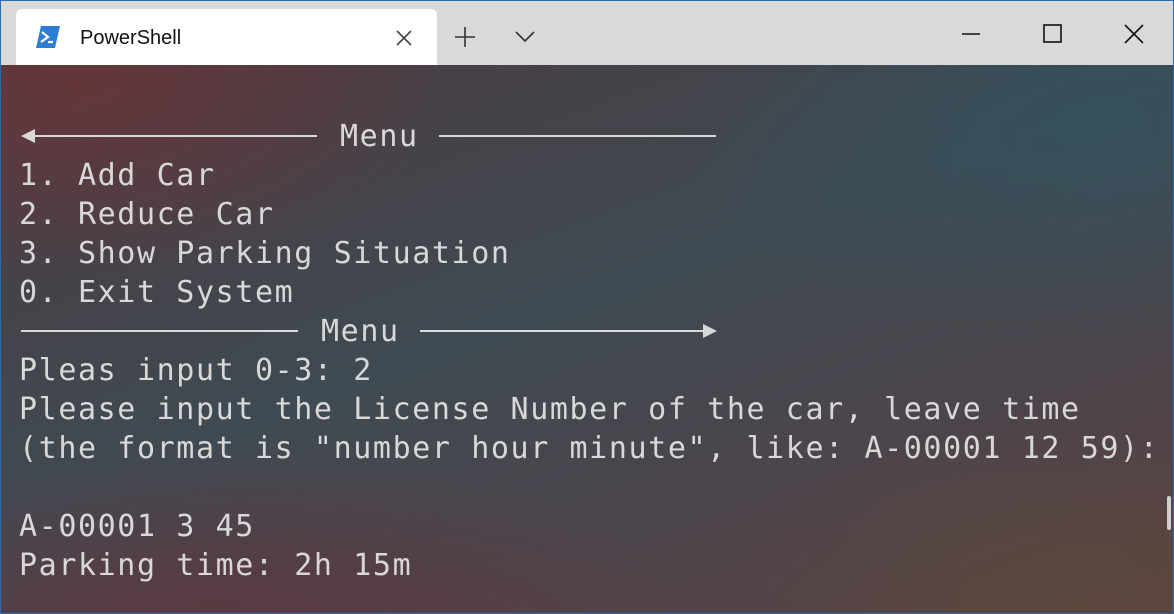 Image resolution: width=1174 pixels, height=614 pixels. What do you see at coordinates (710, 331) in the screenshot?
I see `right-arrow-icon` at bounding box center [710, 331].